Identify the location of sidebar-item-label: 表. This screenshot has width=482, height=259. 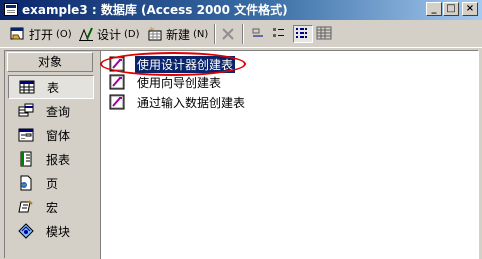
(53, 87).